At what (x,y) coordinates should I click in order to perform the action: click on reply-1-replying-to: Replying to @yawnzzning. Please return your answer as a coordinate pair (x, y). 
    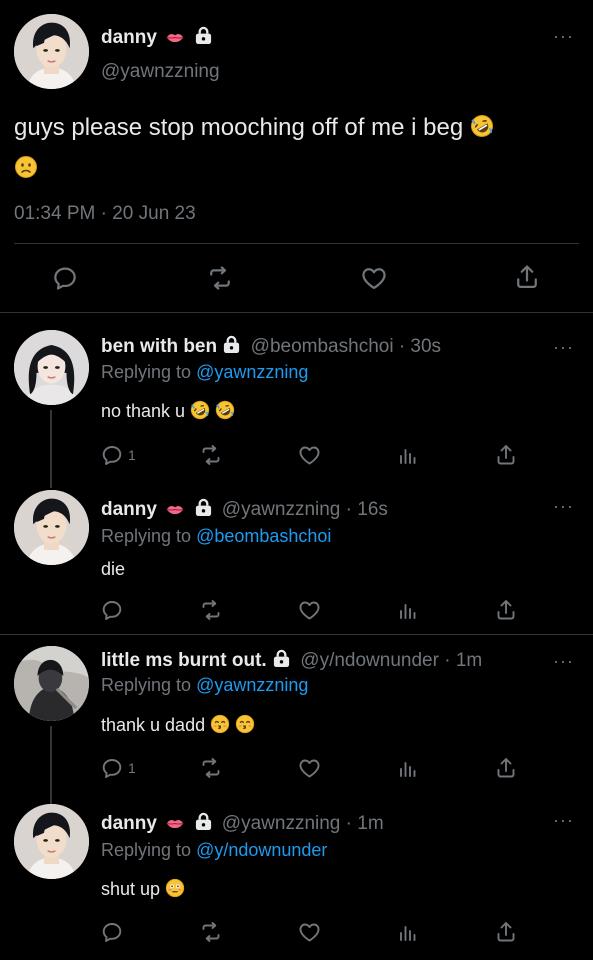
    Looking at the image, I should click on (204, 372).